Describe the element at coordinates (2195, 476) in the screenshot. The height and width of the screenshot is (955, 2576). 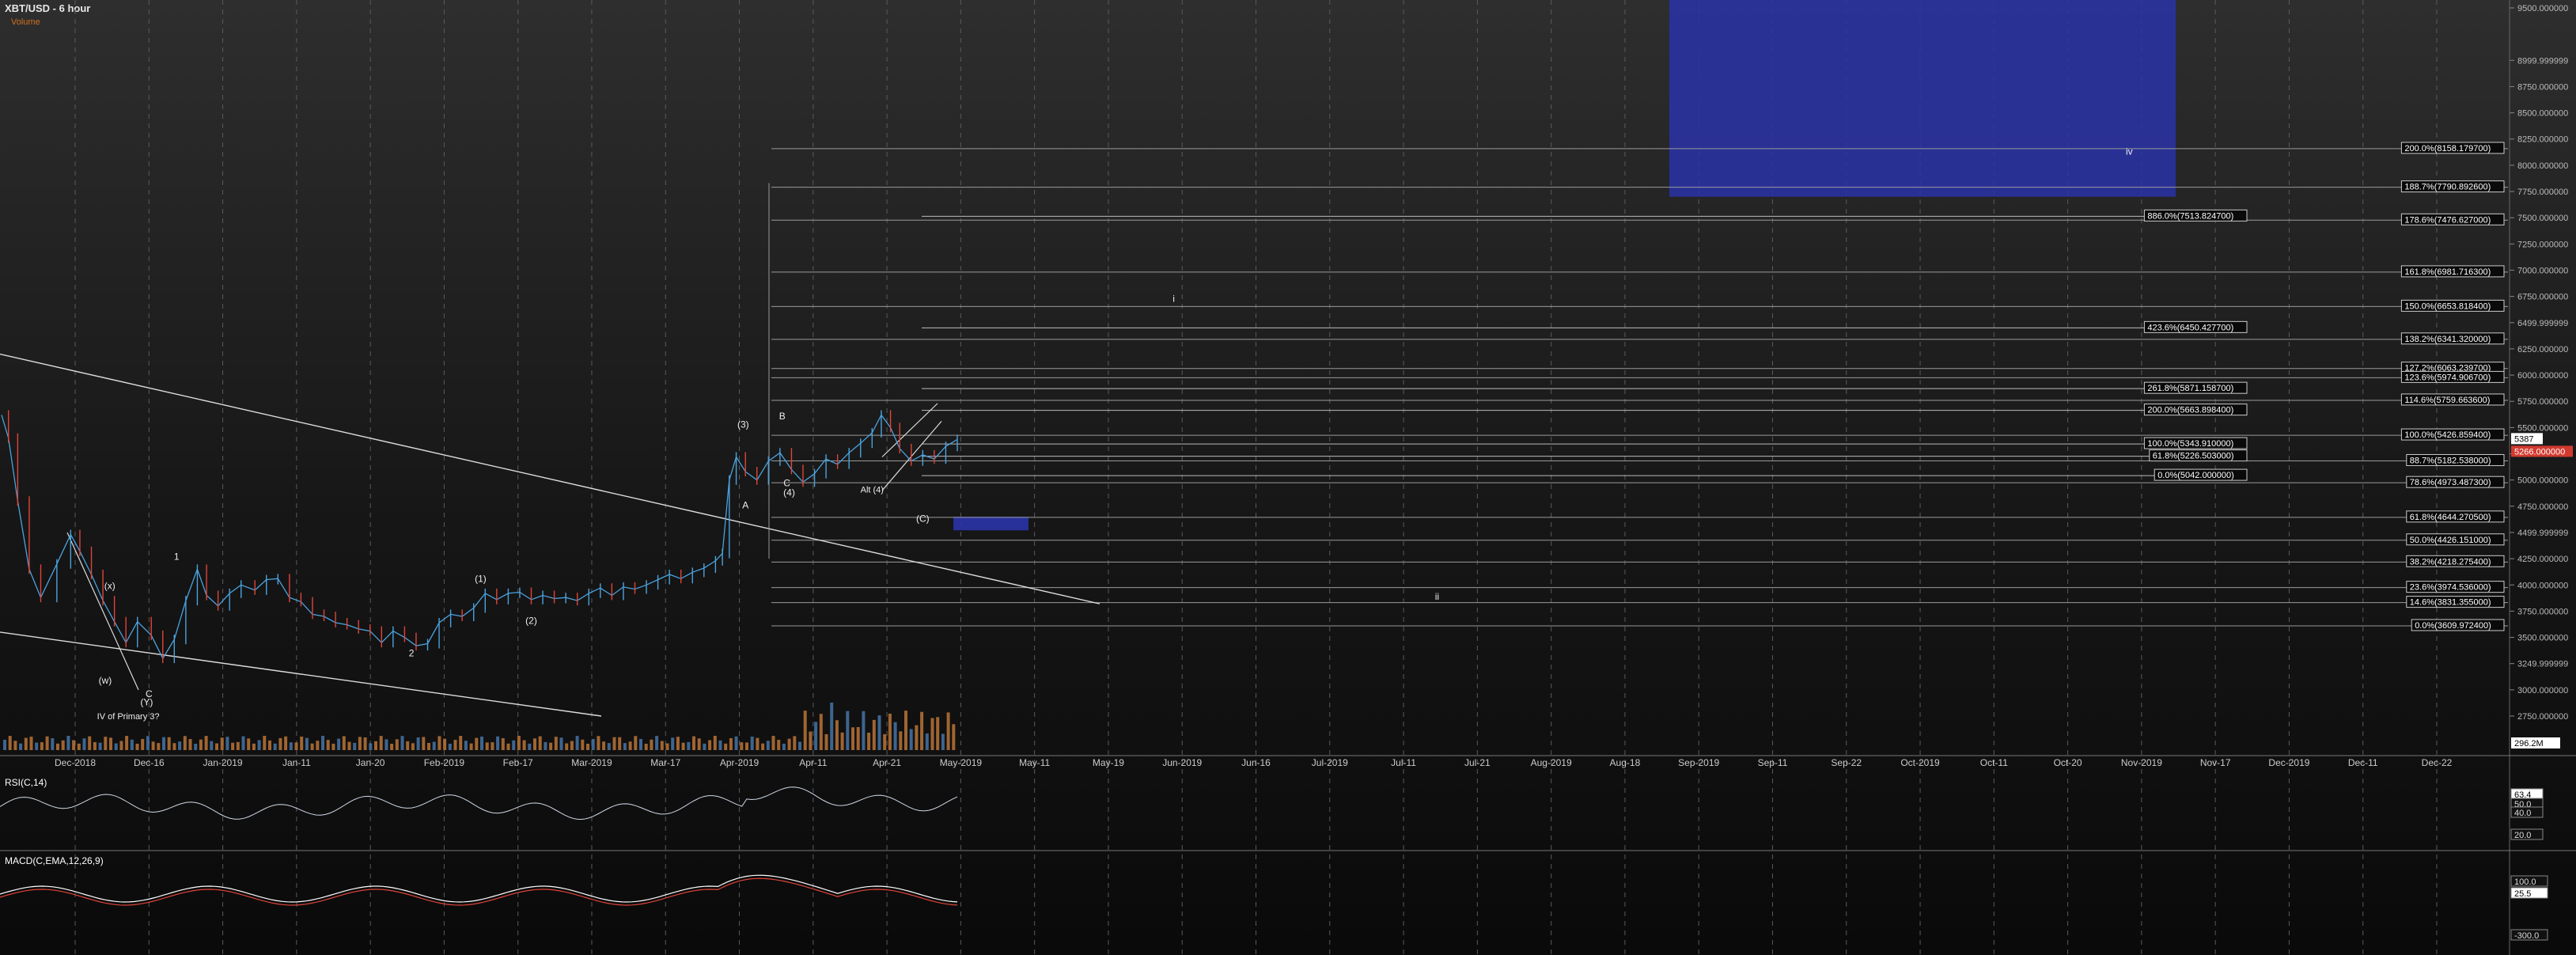
I see `fib-inner-label: 0.0%(5042.000000)` at that location.